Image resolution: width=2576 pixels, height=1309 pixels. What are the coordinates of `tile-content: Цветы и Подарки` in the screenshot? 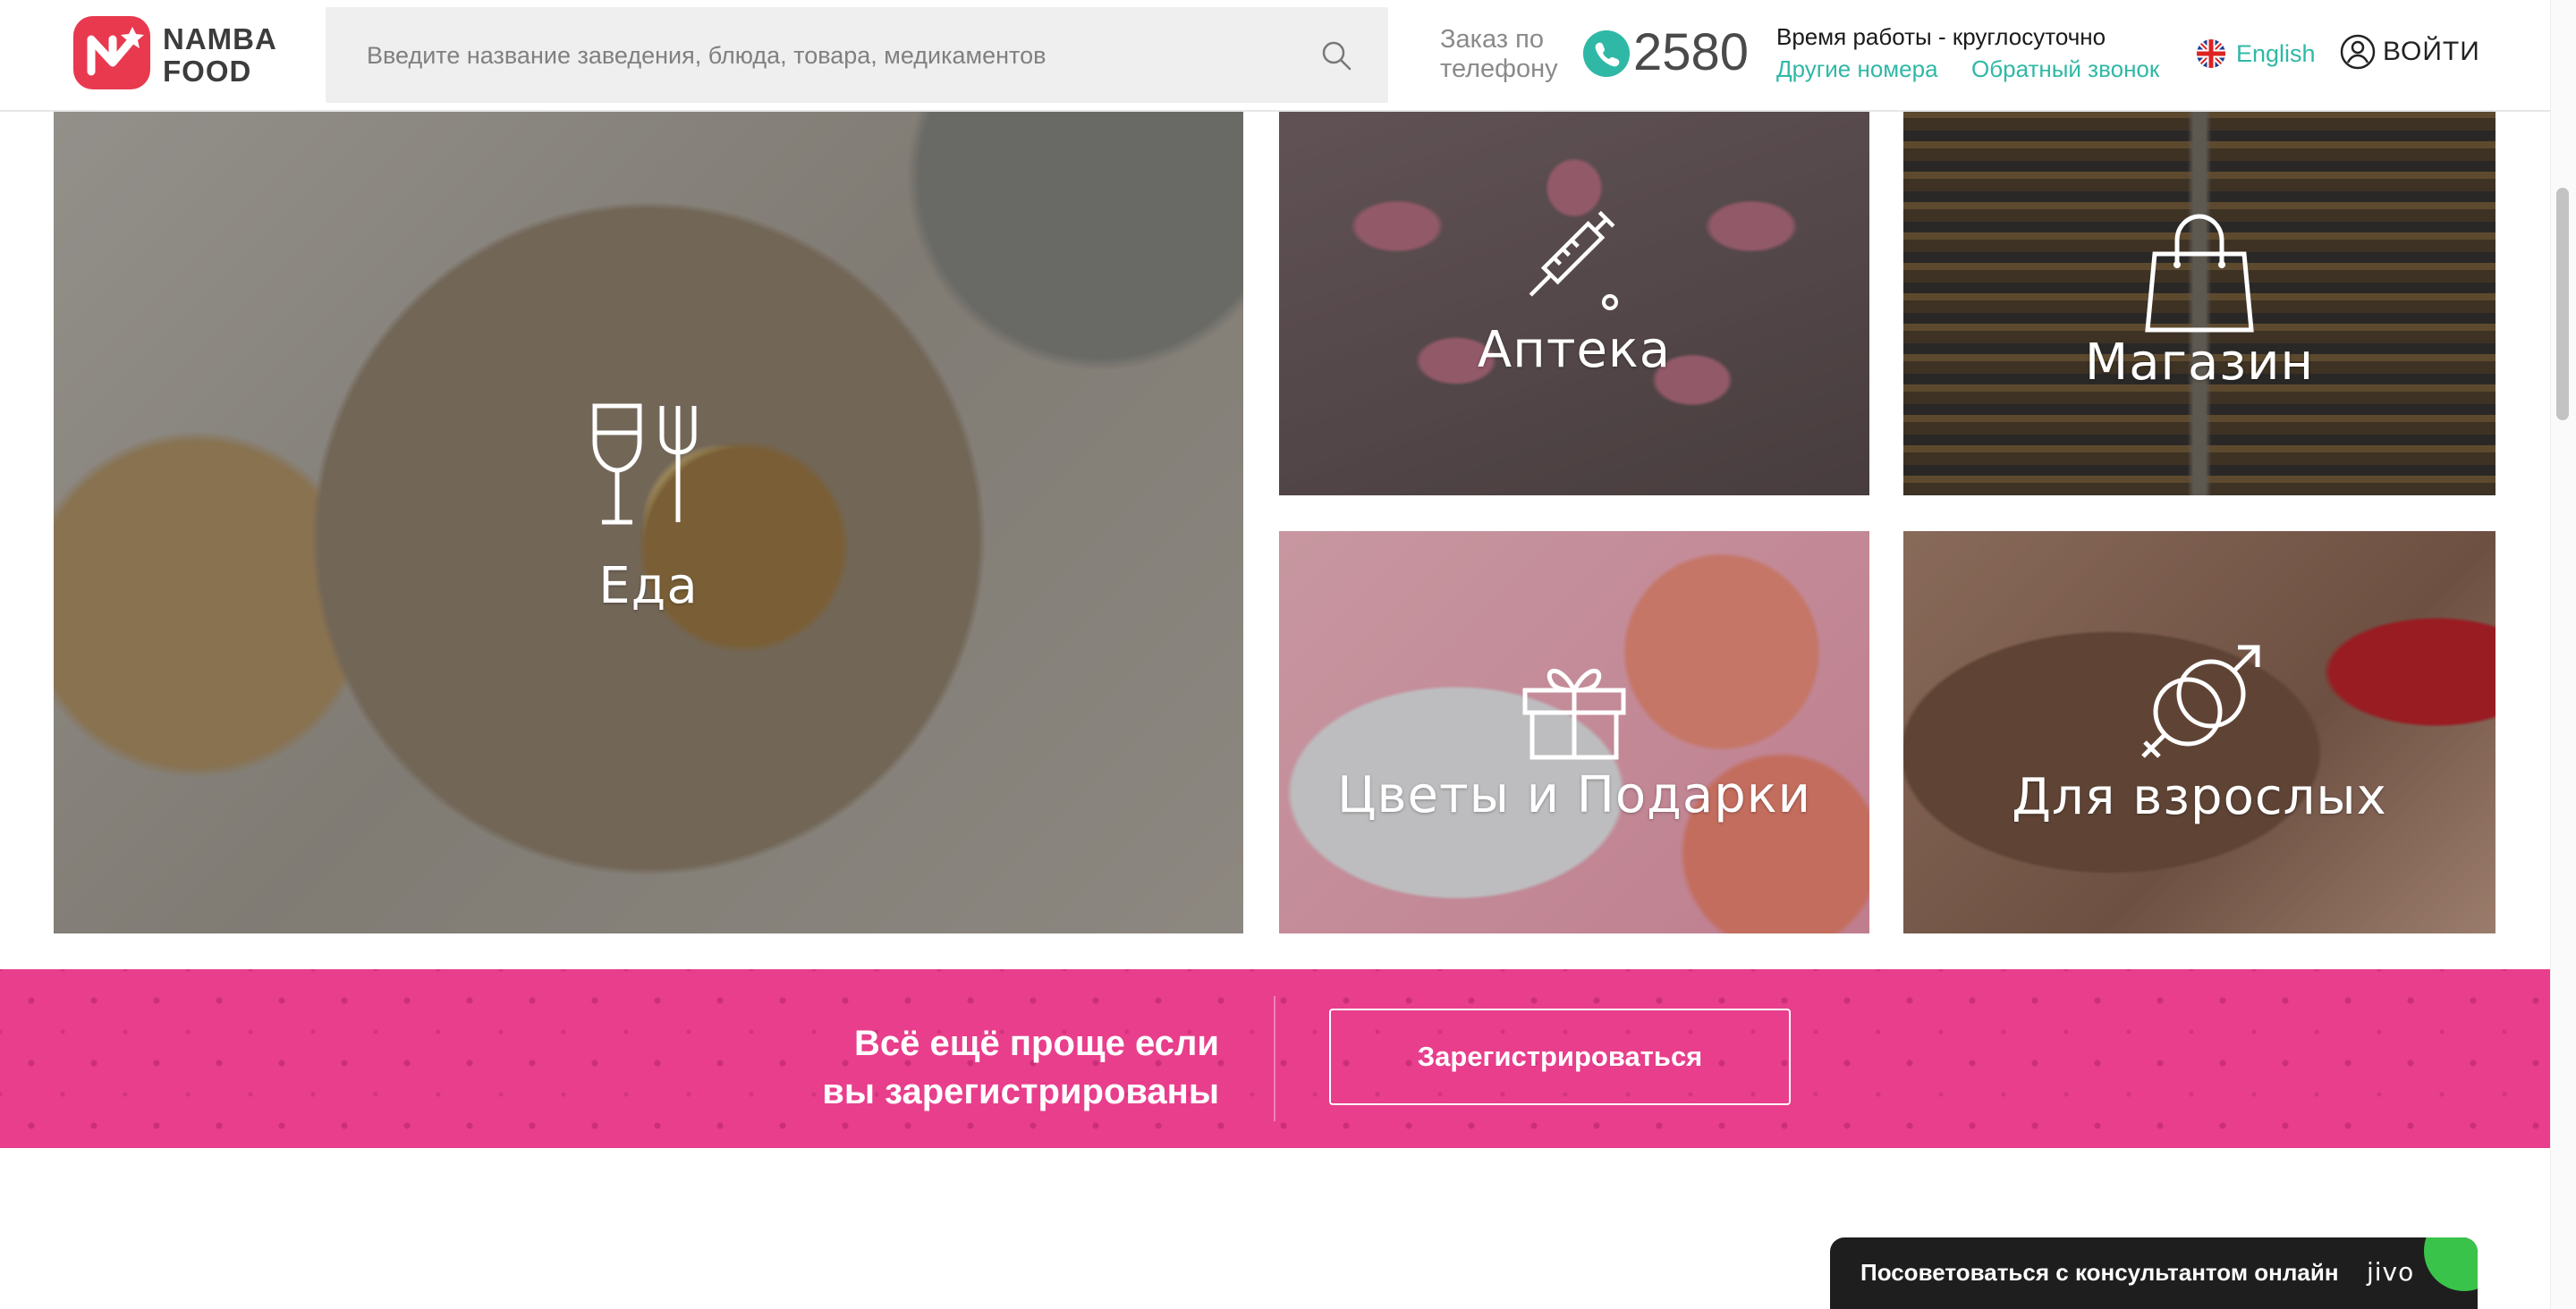 It's located at (1574, 739).